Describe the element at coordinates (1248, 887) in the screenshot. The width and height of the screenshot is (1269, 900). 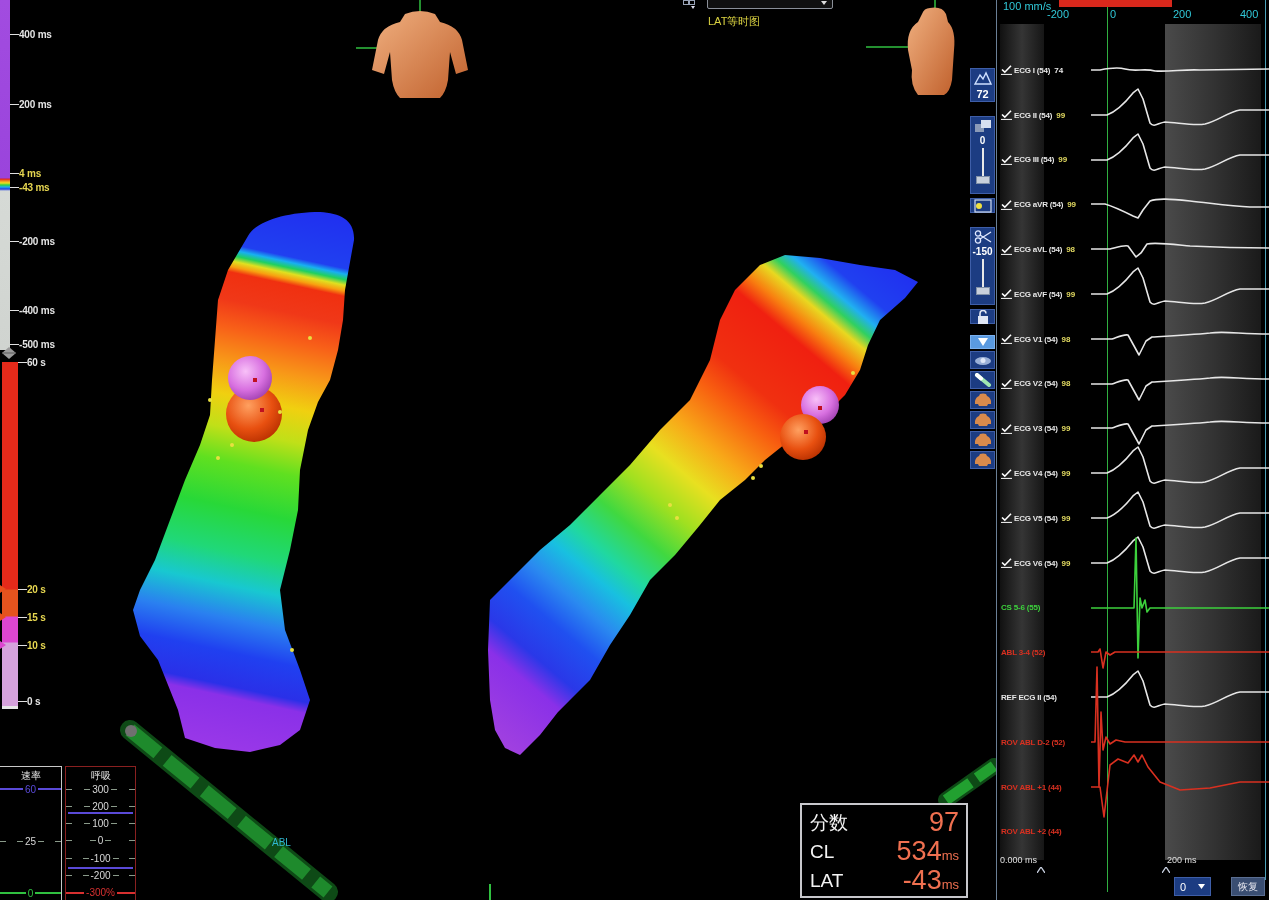
I see `restore-button: 恢复` at that location.